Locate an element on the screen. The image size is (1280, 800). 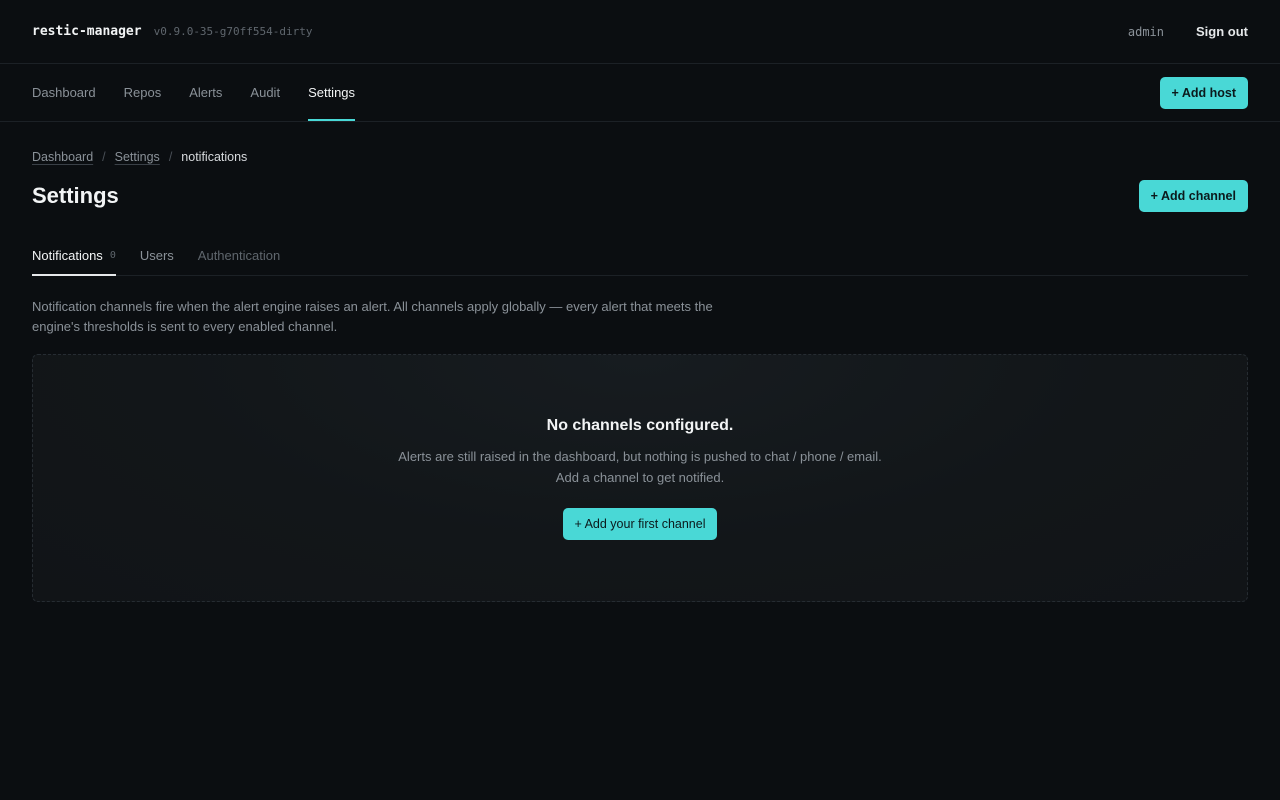
brand: restic-manager v0.9.0-35-g70ff554-dirty is located at coordinates (172, 31).